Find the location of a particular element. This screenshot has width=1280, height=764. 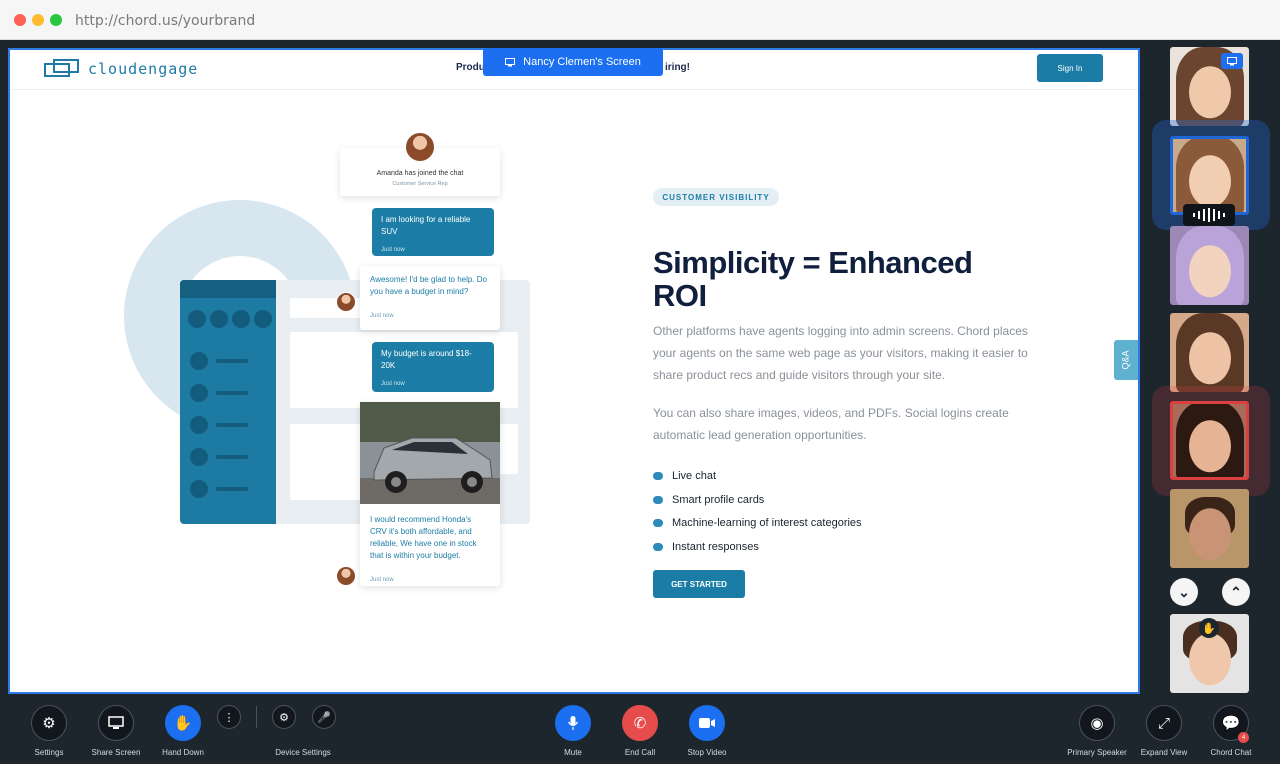

close-window-button is located at coordinates (20, 20).